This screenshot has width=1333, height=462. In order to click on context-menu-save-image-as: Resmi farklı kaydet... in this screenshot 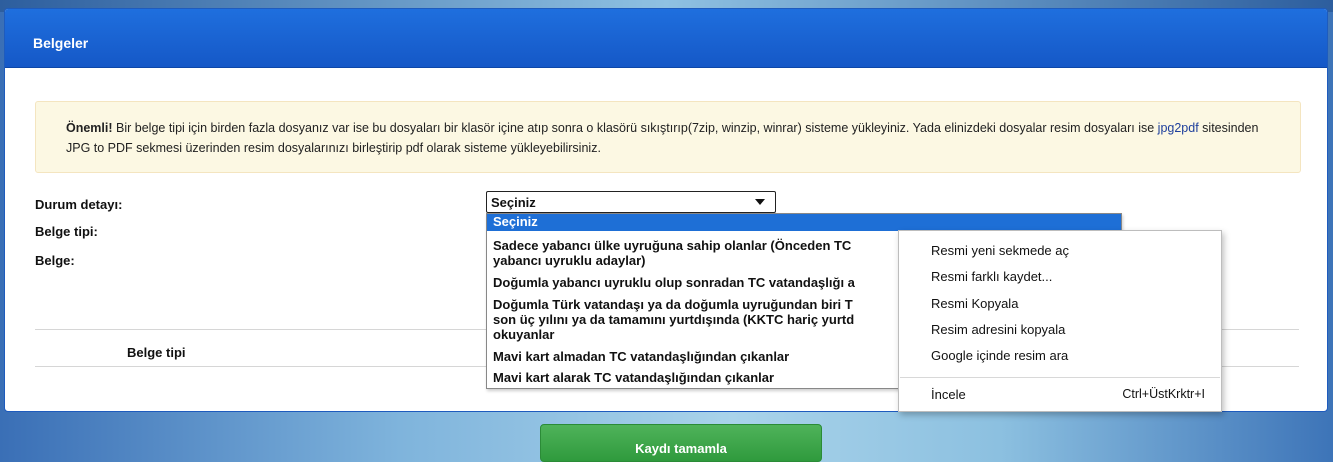, I will do `click(991, 276)`.